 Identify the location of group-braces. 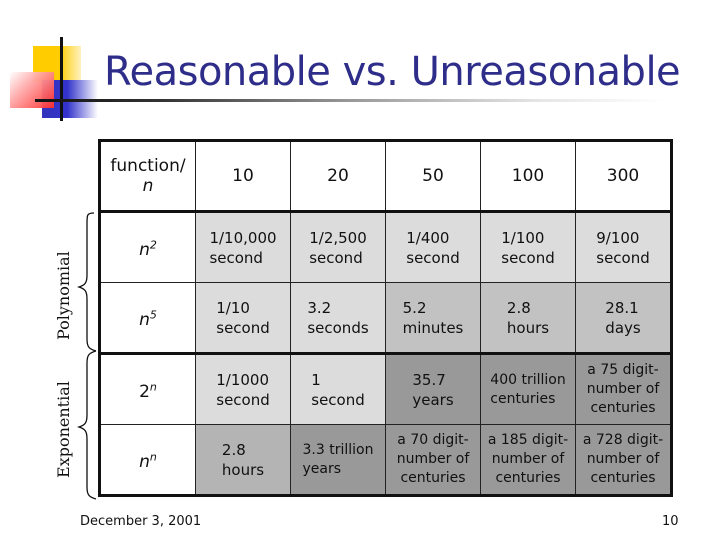
(86, 356).